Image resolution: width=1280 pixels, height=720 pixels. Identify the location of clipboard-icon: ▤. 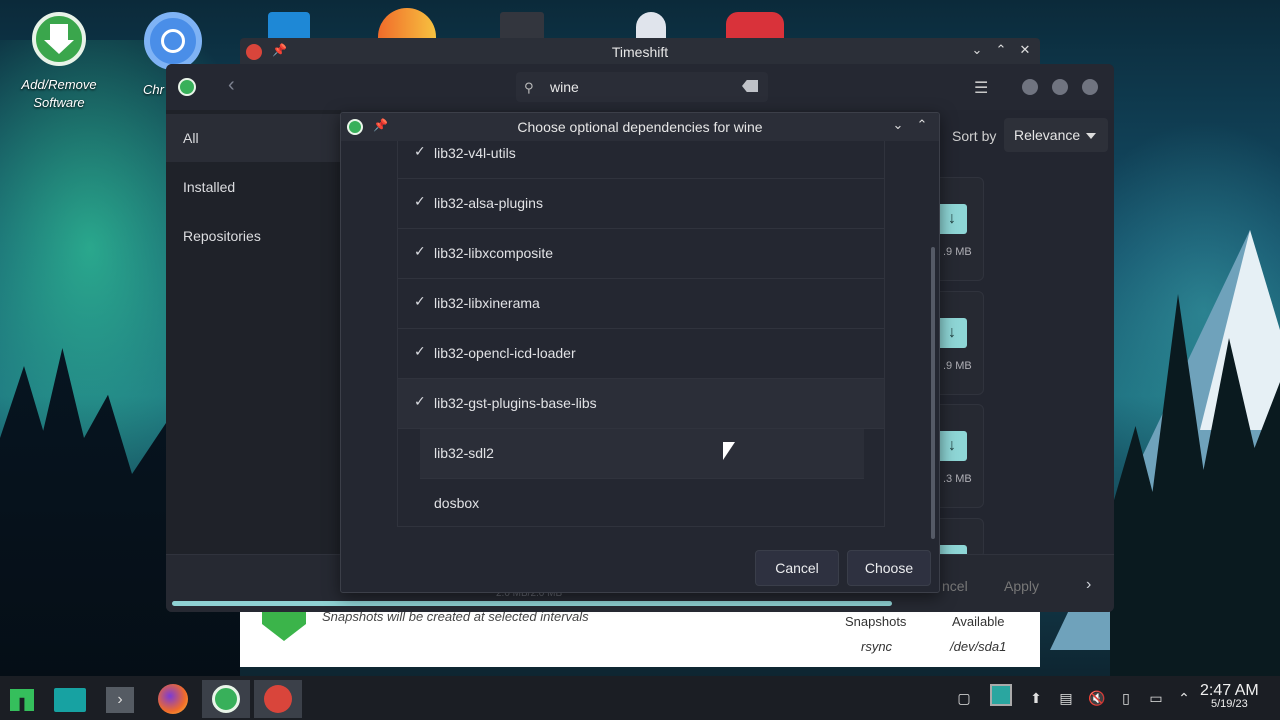
(1066, 698).